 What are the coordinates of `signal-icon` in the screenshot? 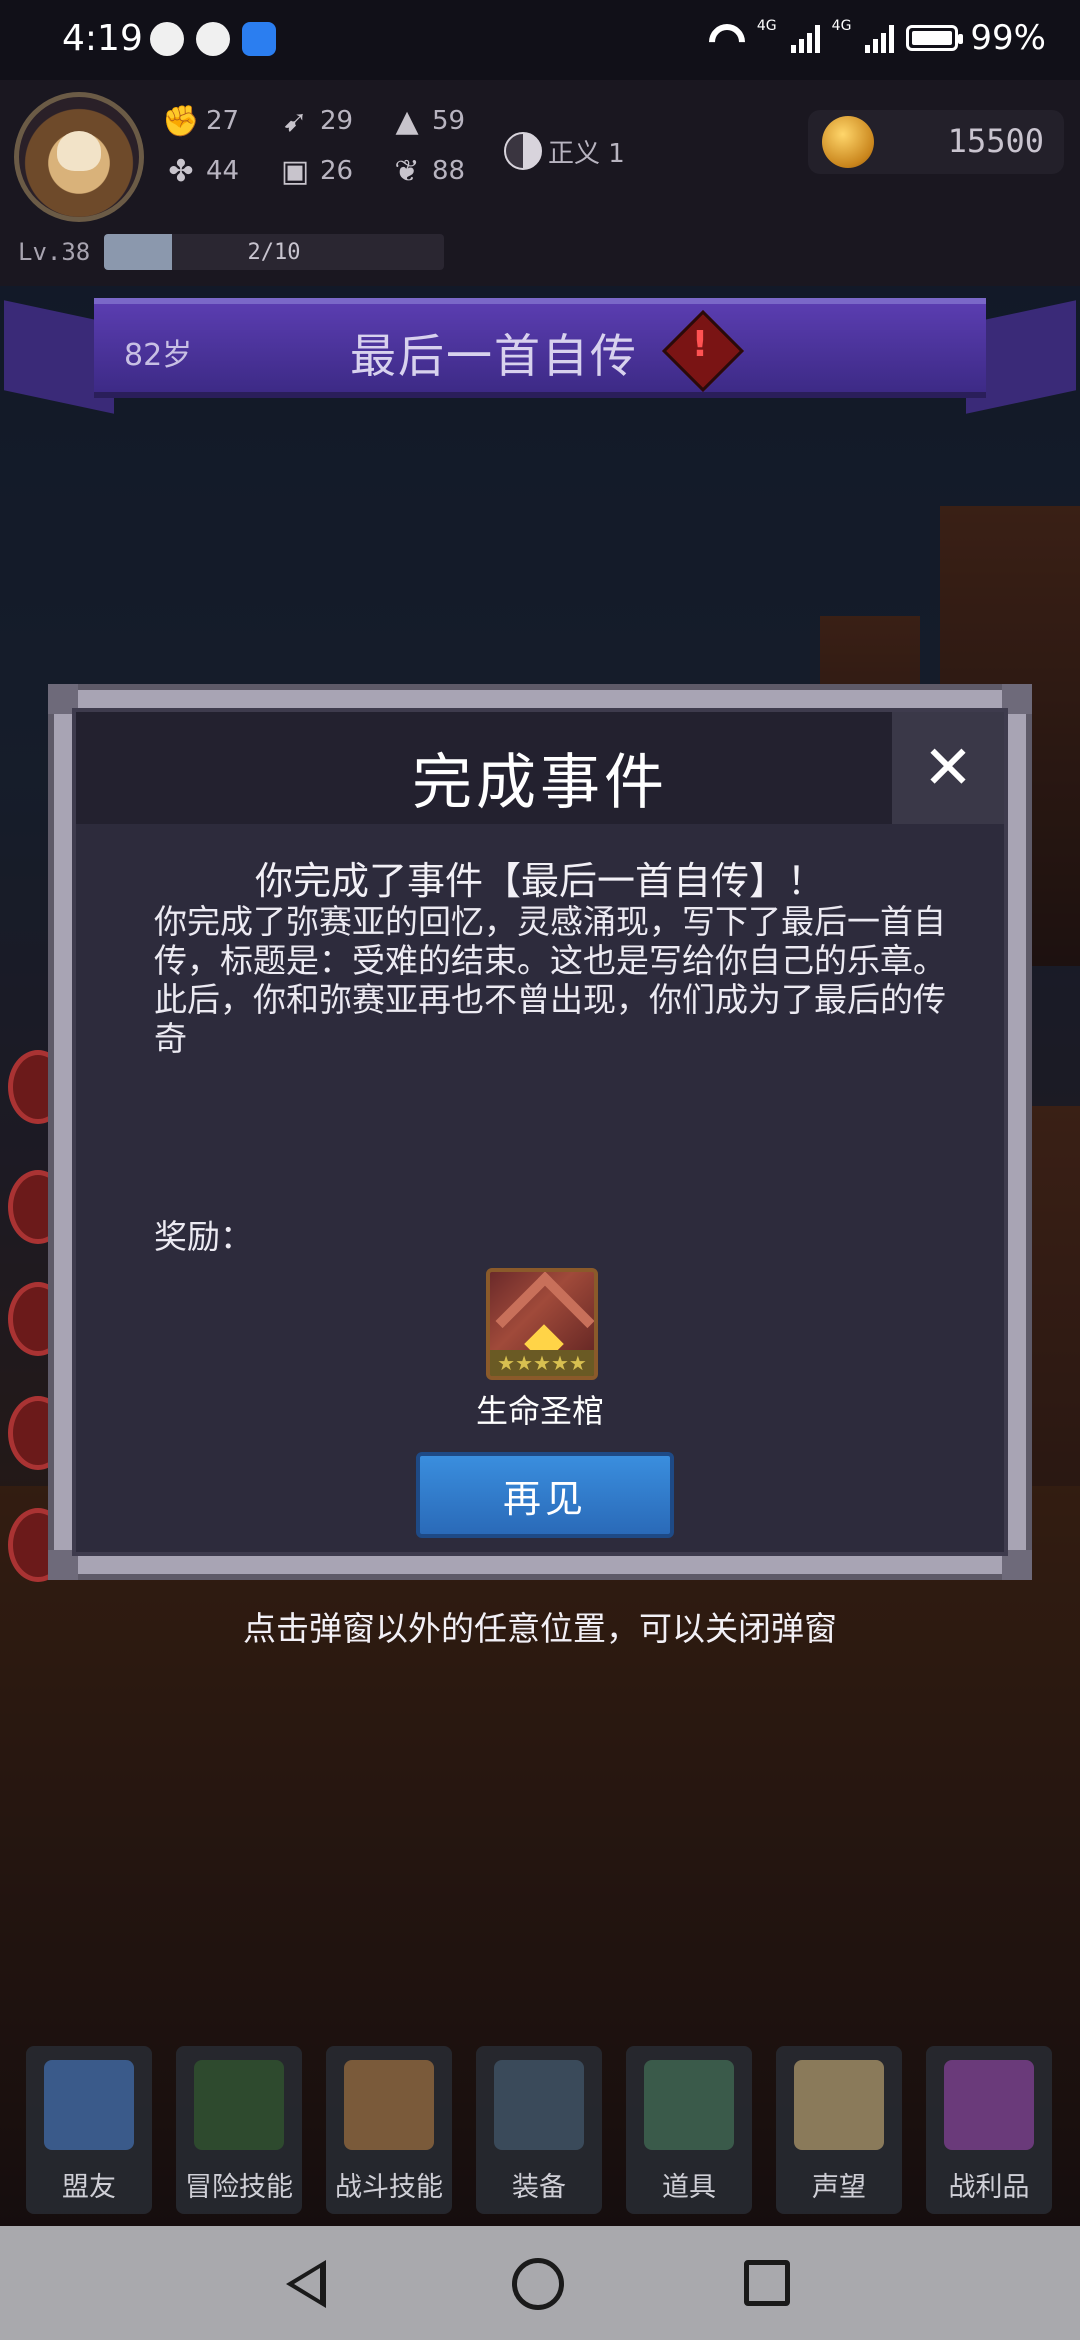 It's located at (805, 38).